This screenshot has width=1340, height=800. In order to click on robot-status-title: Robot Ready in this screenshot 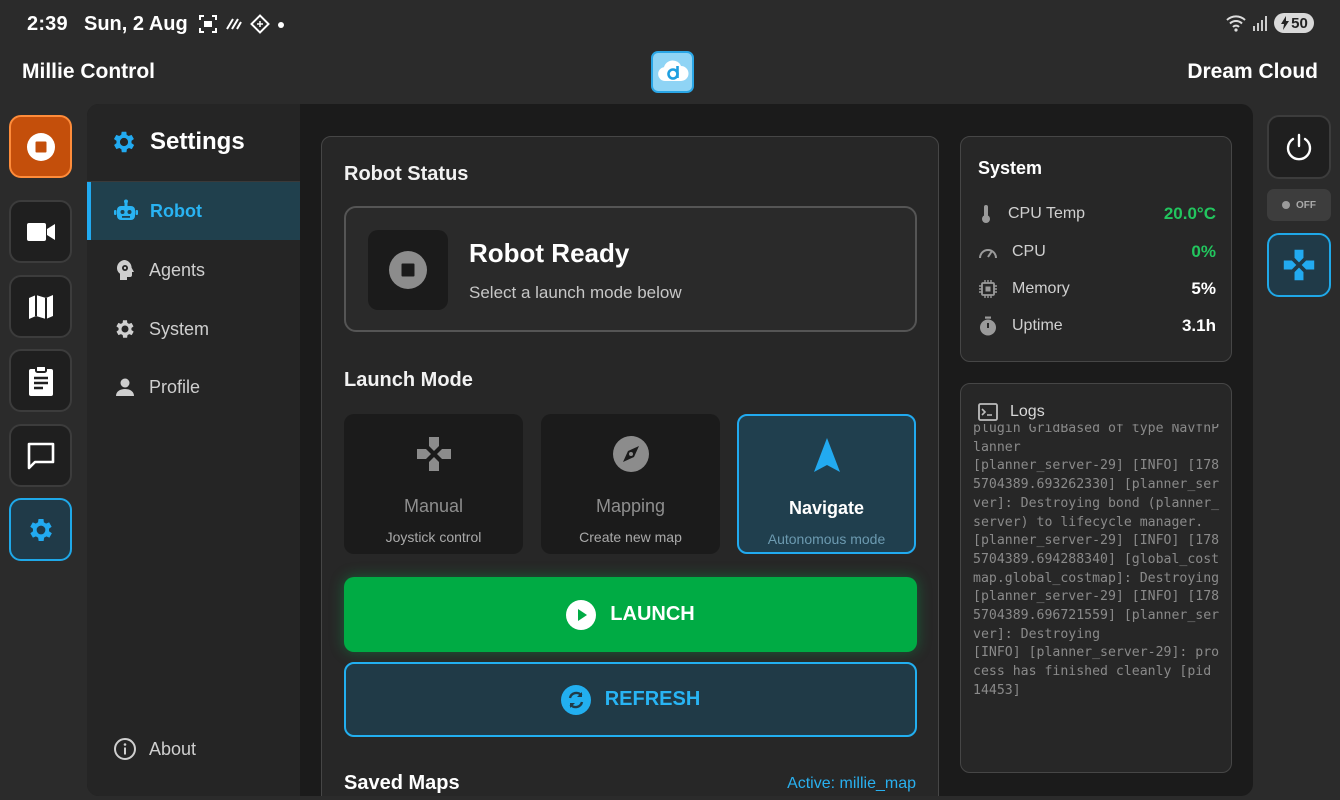, I will do `click(549, 253)`.